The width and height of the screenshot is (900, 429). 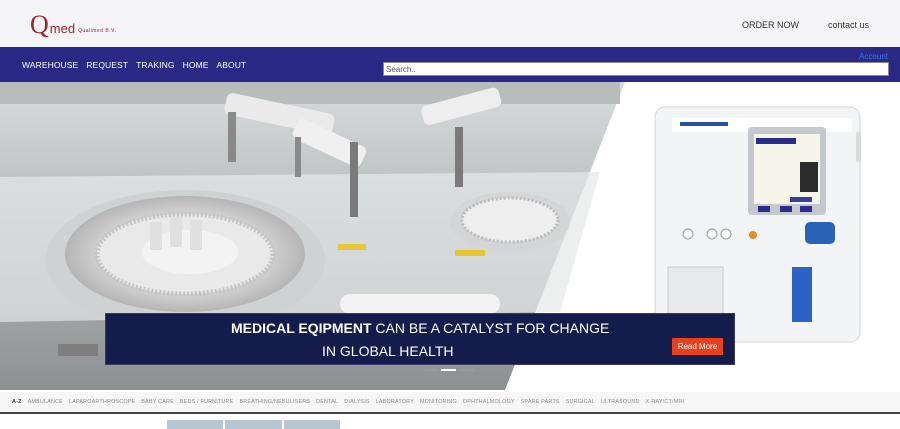 What do you see at coordinates (62, 28) in the screenshot?
I see `logo-med: med` at bounding box center [62, 28].